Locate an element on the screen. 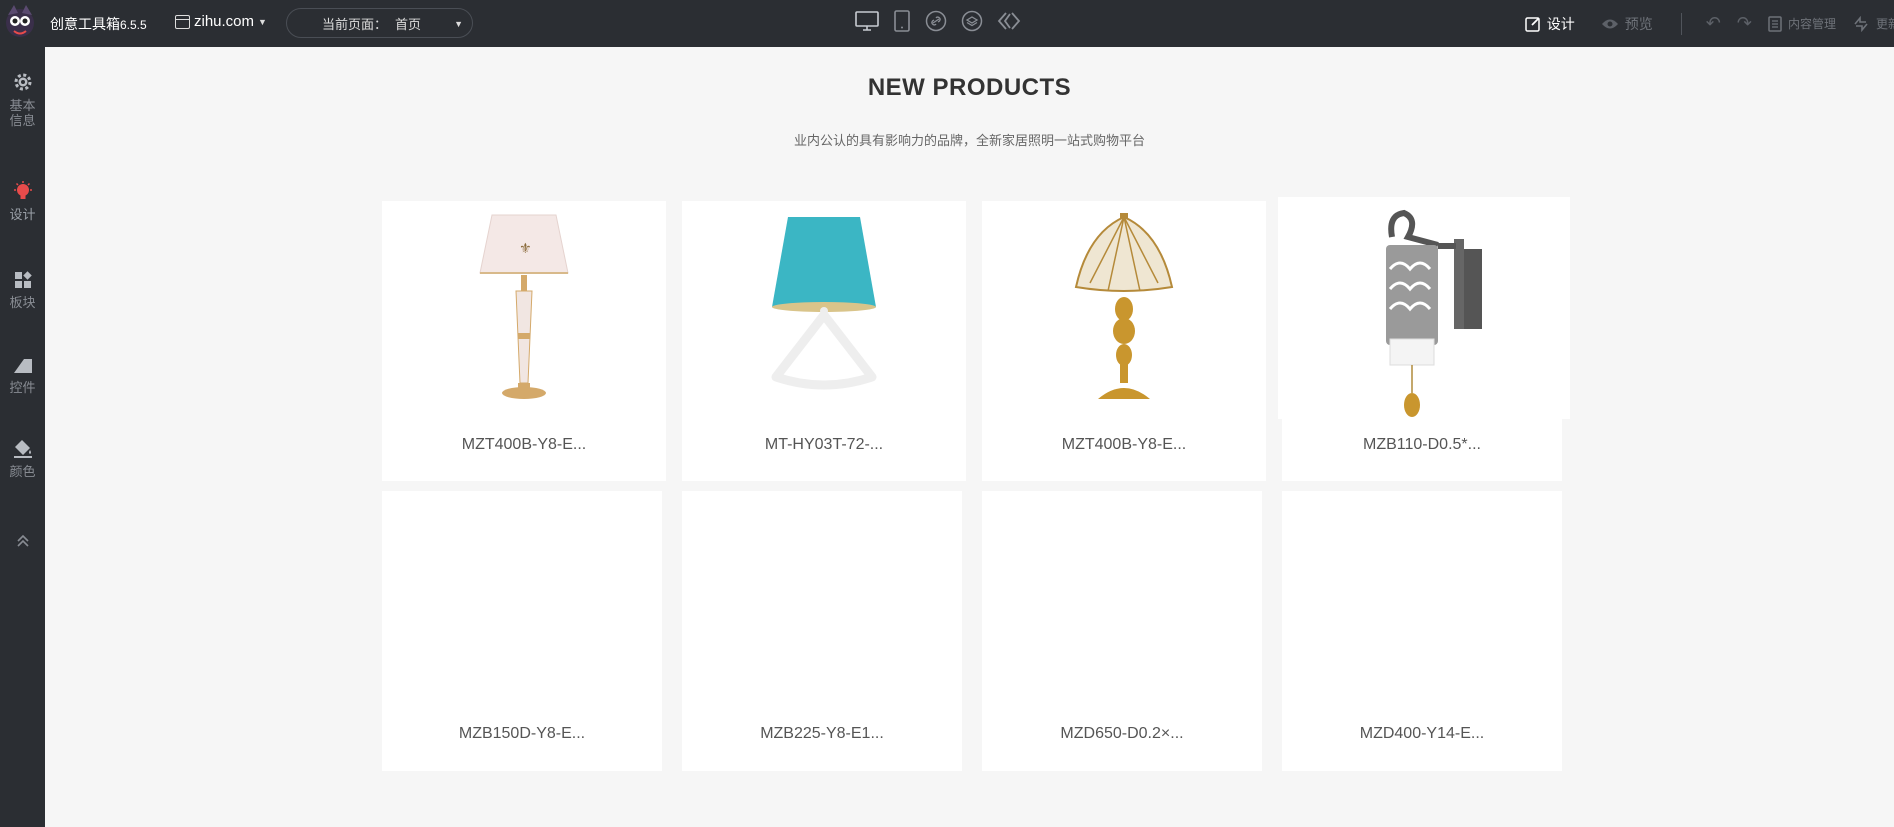  wall-lamp-image is located at coordinates (1434, 313).